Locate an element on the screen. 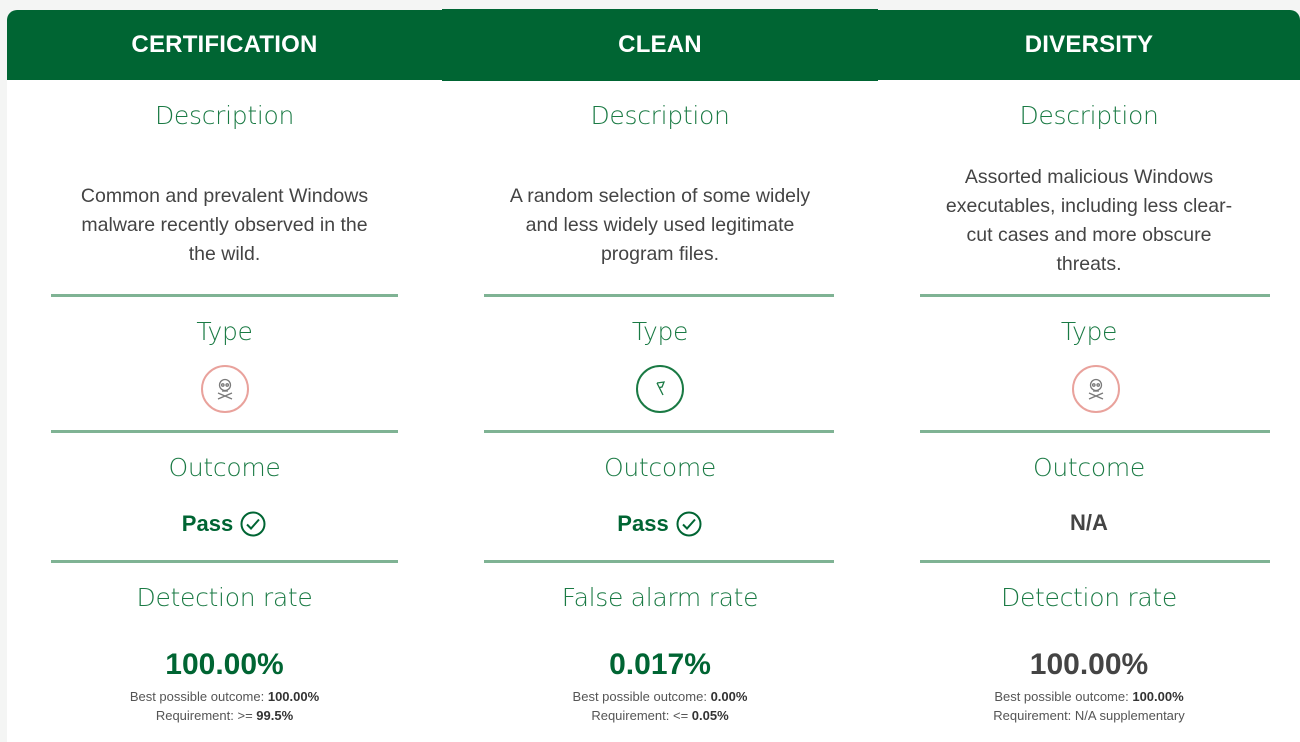 The image size is (1300, 742). description-line: executables, including less clear- is located at coordinates (1089, 206).